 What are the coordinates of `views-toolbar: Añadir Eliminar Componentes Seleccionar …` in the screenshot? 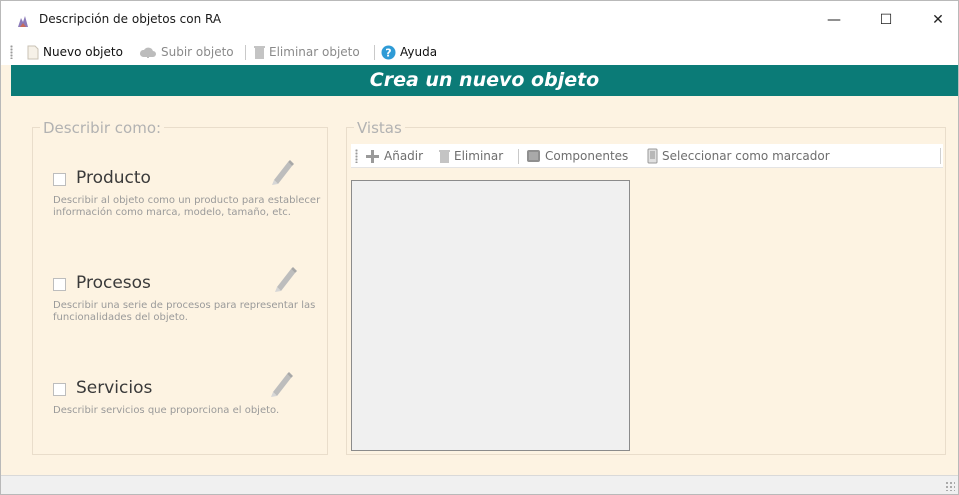 It's located at (647, 156).